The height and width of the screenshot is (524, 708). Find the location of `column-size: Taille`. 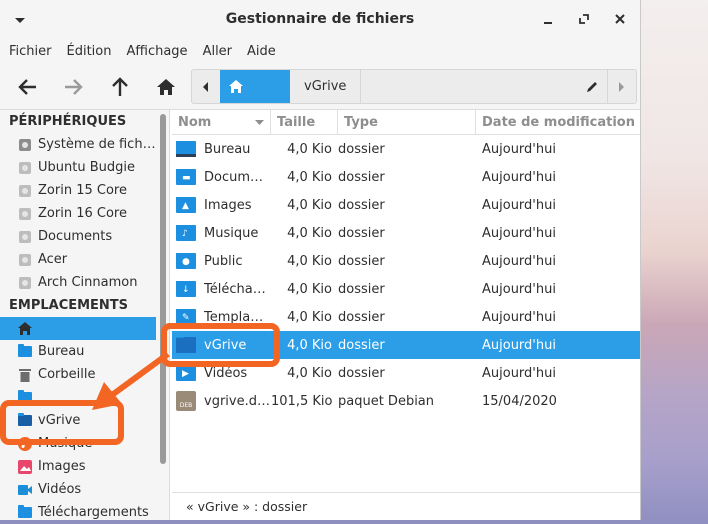

column-size: Taille is located at coordinates (304, 122).